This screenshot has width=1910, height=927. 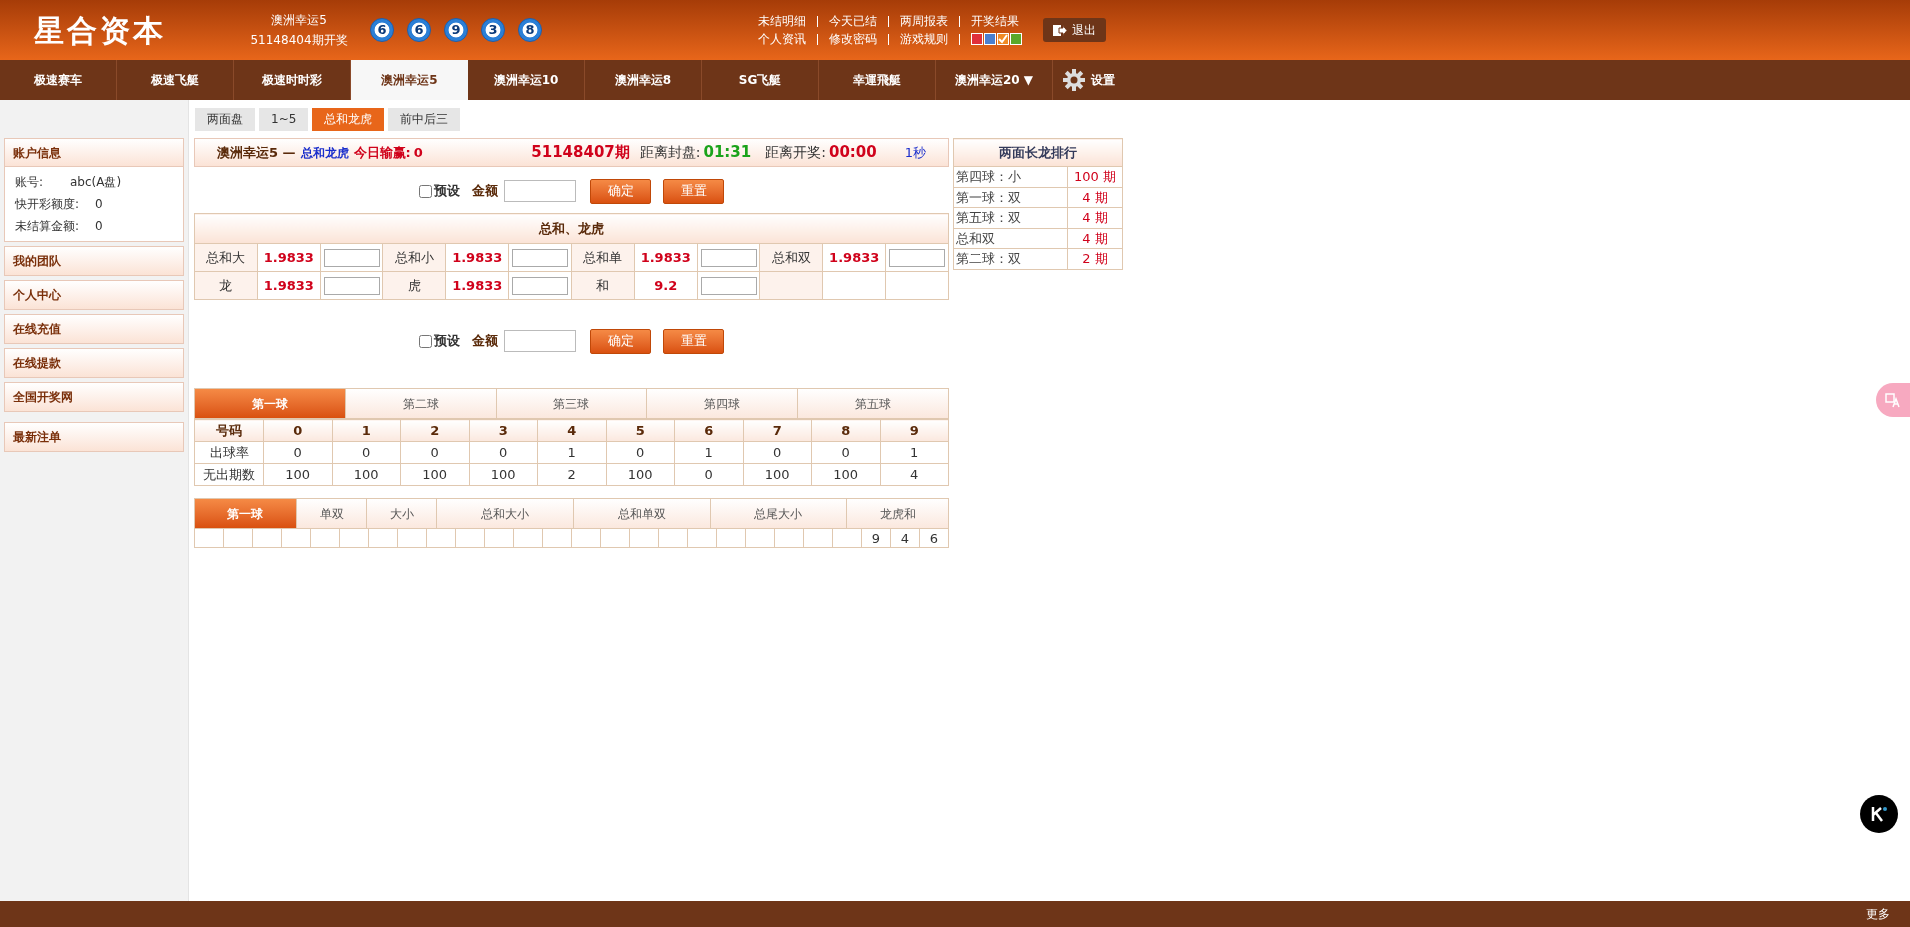 I want to click on ball-tab: 第五球, so click(x=873, y=403).